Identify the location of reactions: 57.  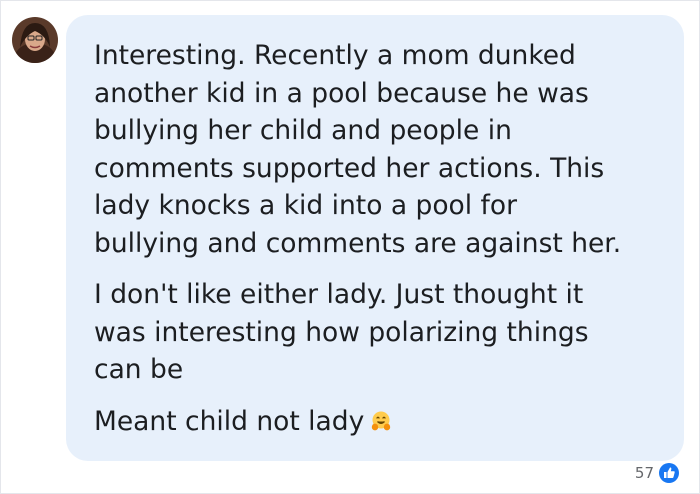
(657, 473).